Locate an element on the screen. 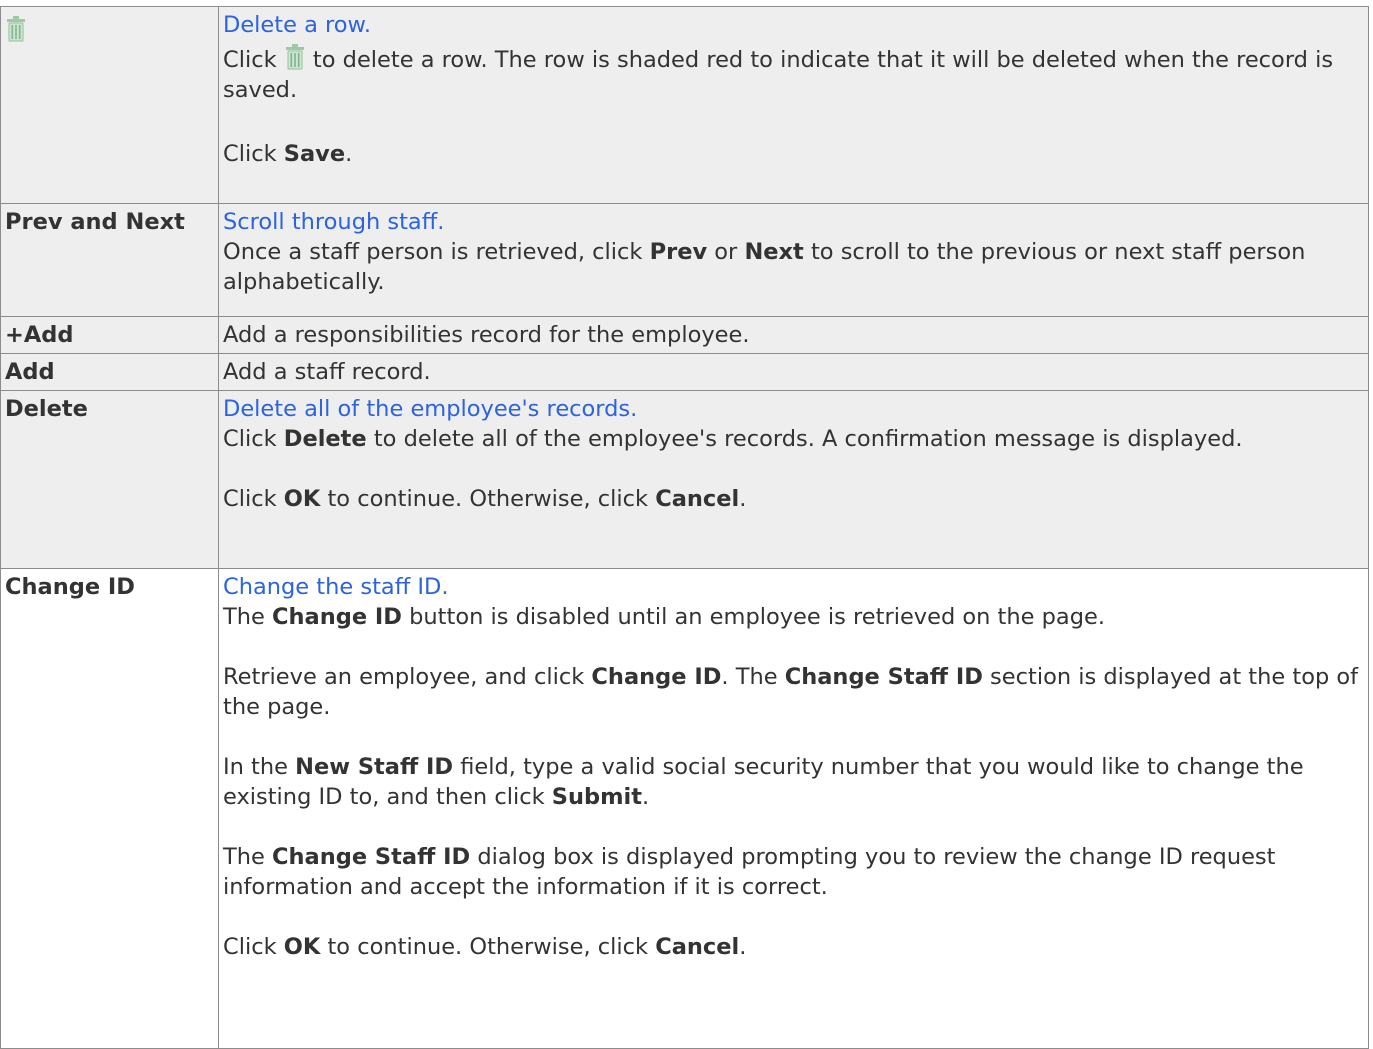 The height and width of the screenshot is (1049, 1373). bold-term: Save is located at coordinates (314, 154).